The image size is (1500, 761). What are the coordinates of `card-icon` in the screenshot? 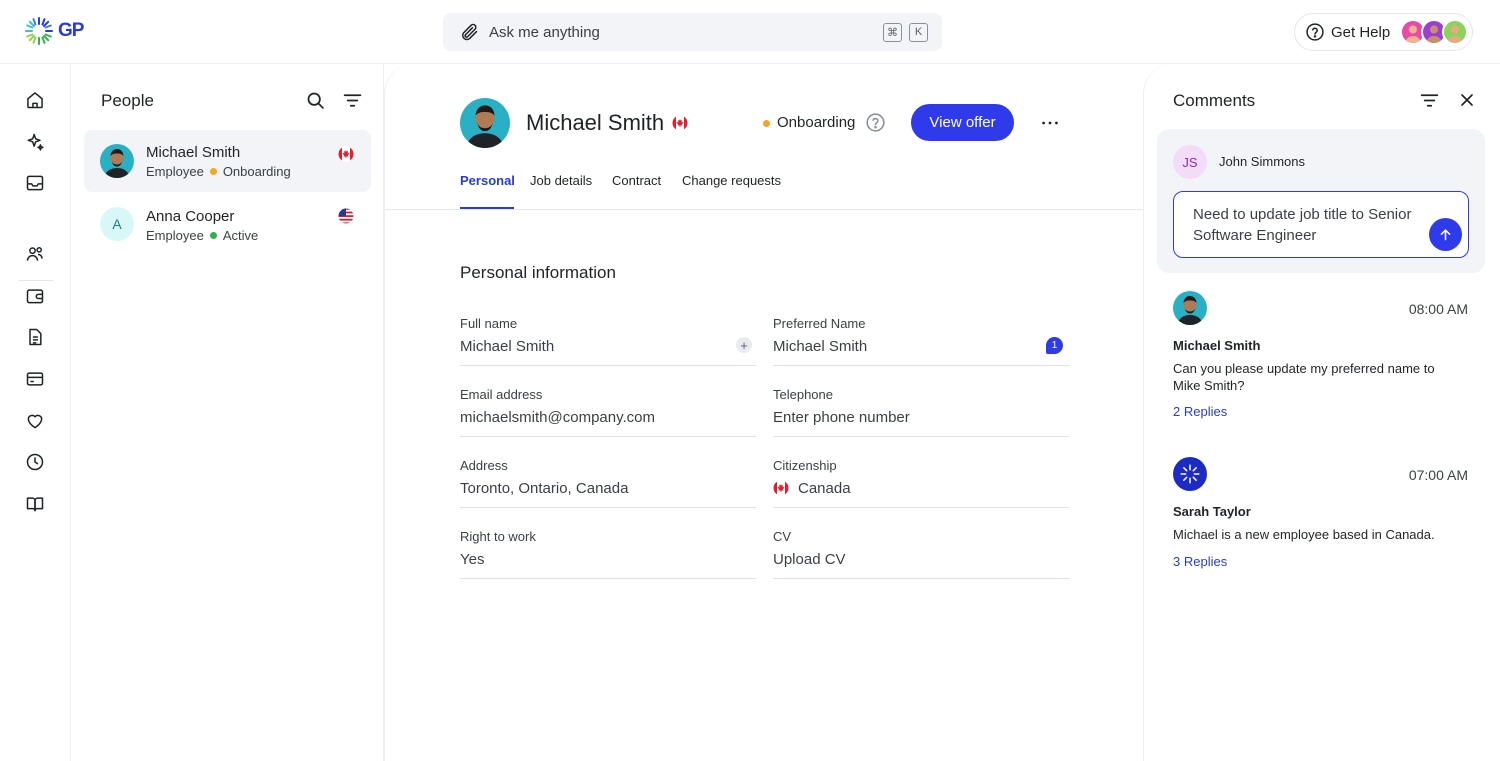 It's located at (35, 379).